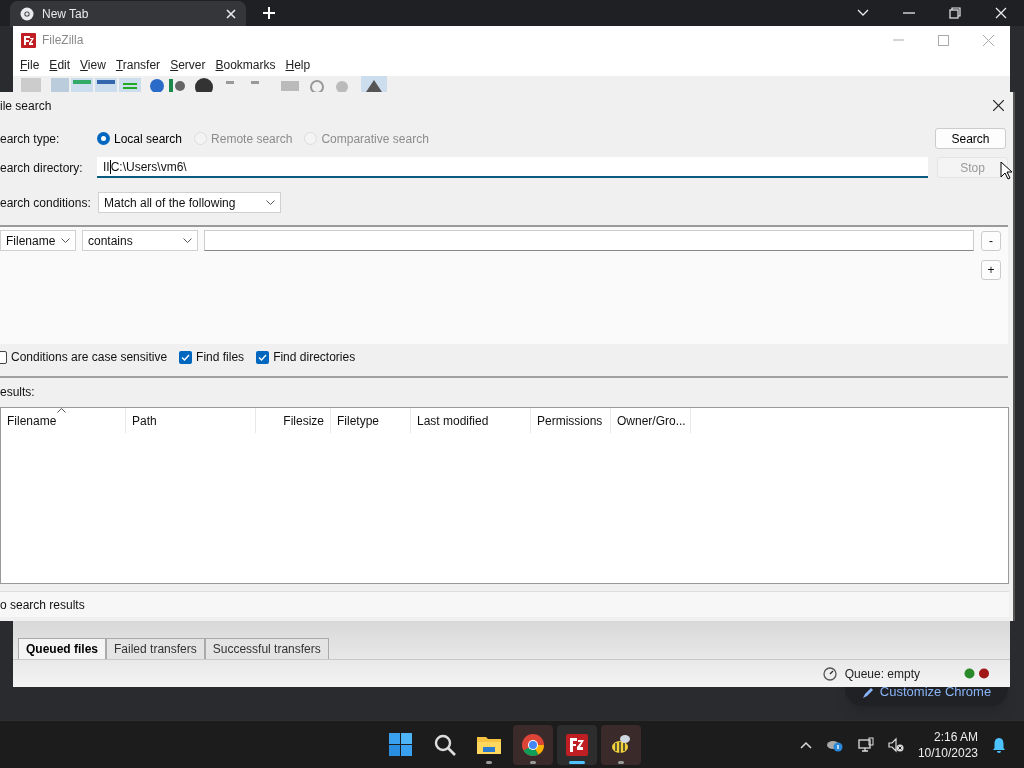 This screenshot has height=768, width=1024. Describe the element at coordinates (252, 139) in the screenshot. I see `radio-label: Remote search` at that location.